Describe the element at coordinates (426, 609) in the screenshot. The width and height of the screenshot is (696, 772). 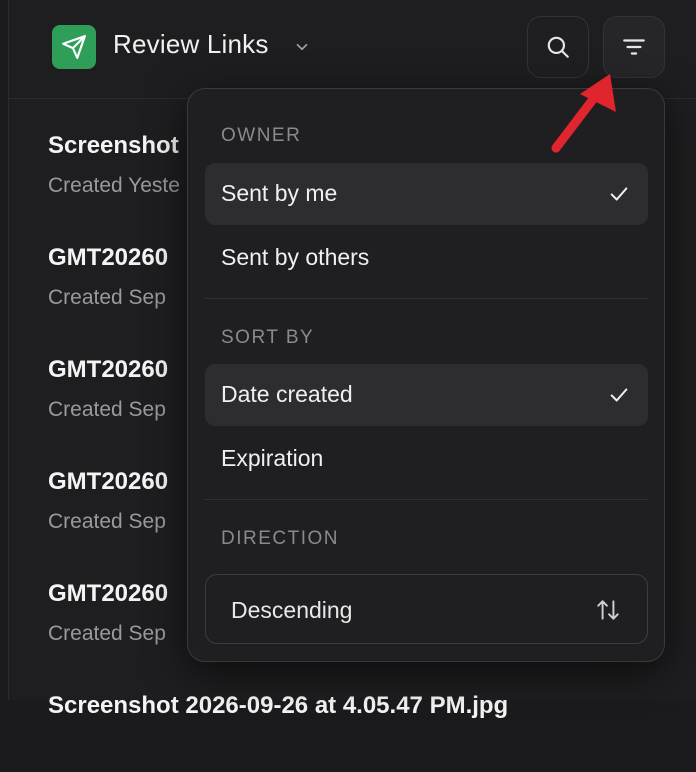
I see `direction-select: Descending` at that location.